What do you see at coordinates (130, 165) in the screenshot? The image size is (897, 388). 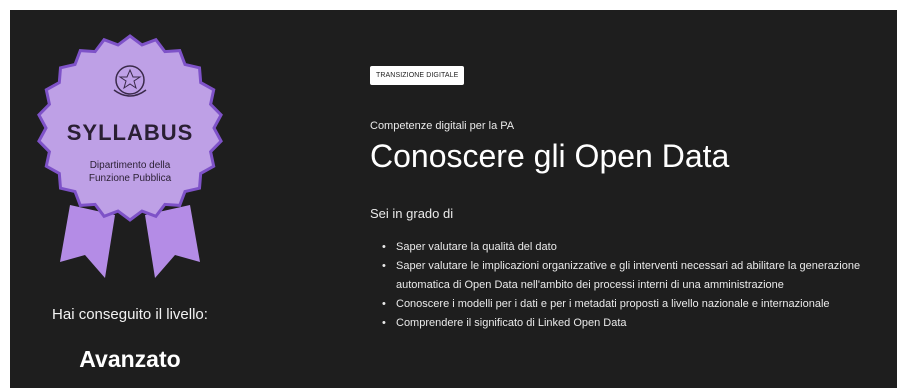 I see `badge-caption-line1: Dipartimento della` at bounding box center [130, 165].